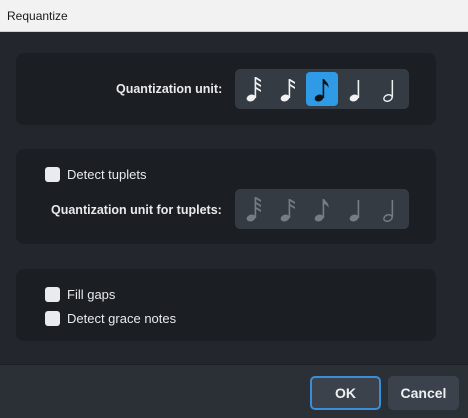  I want to click on tuplet-unit-label: Quantization unit for tuplets:, so click(136, 210).